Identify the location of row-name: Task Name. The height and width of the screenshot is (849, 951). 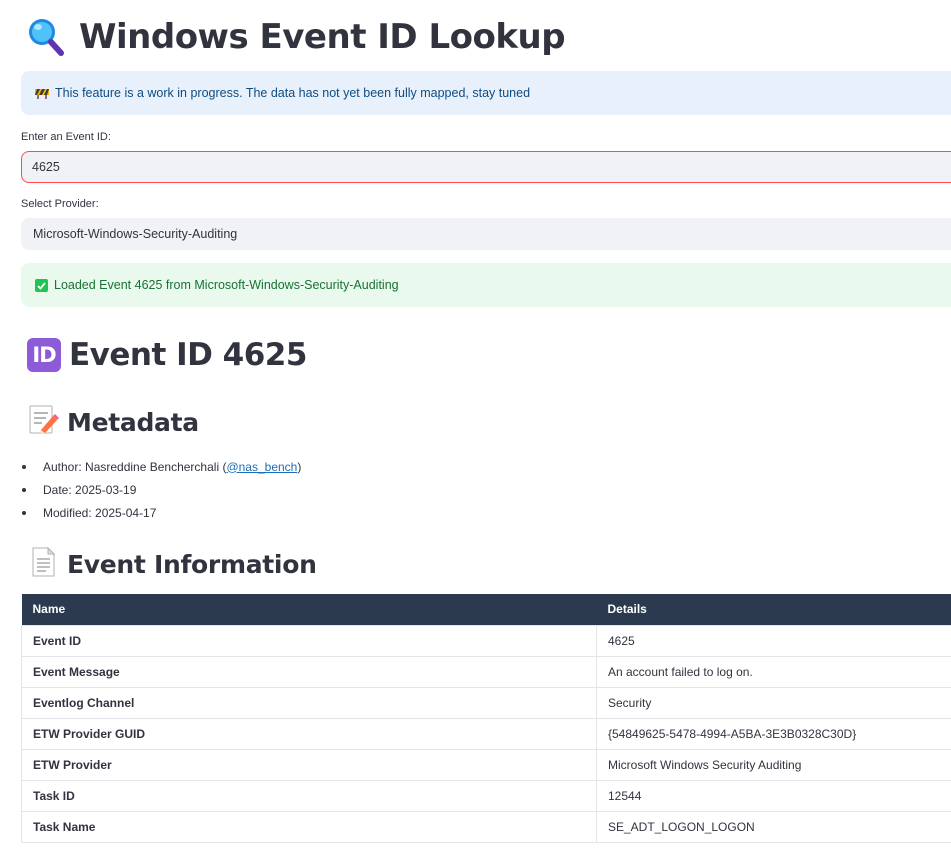
(309, 826).